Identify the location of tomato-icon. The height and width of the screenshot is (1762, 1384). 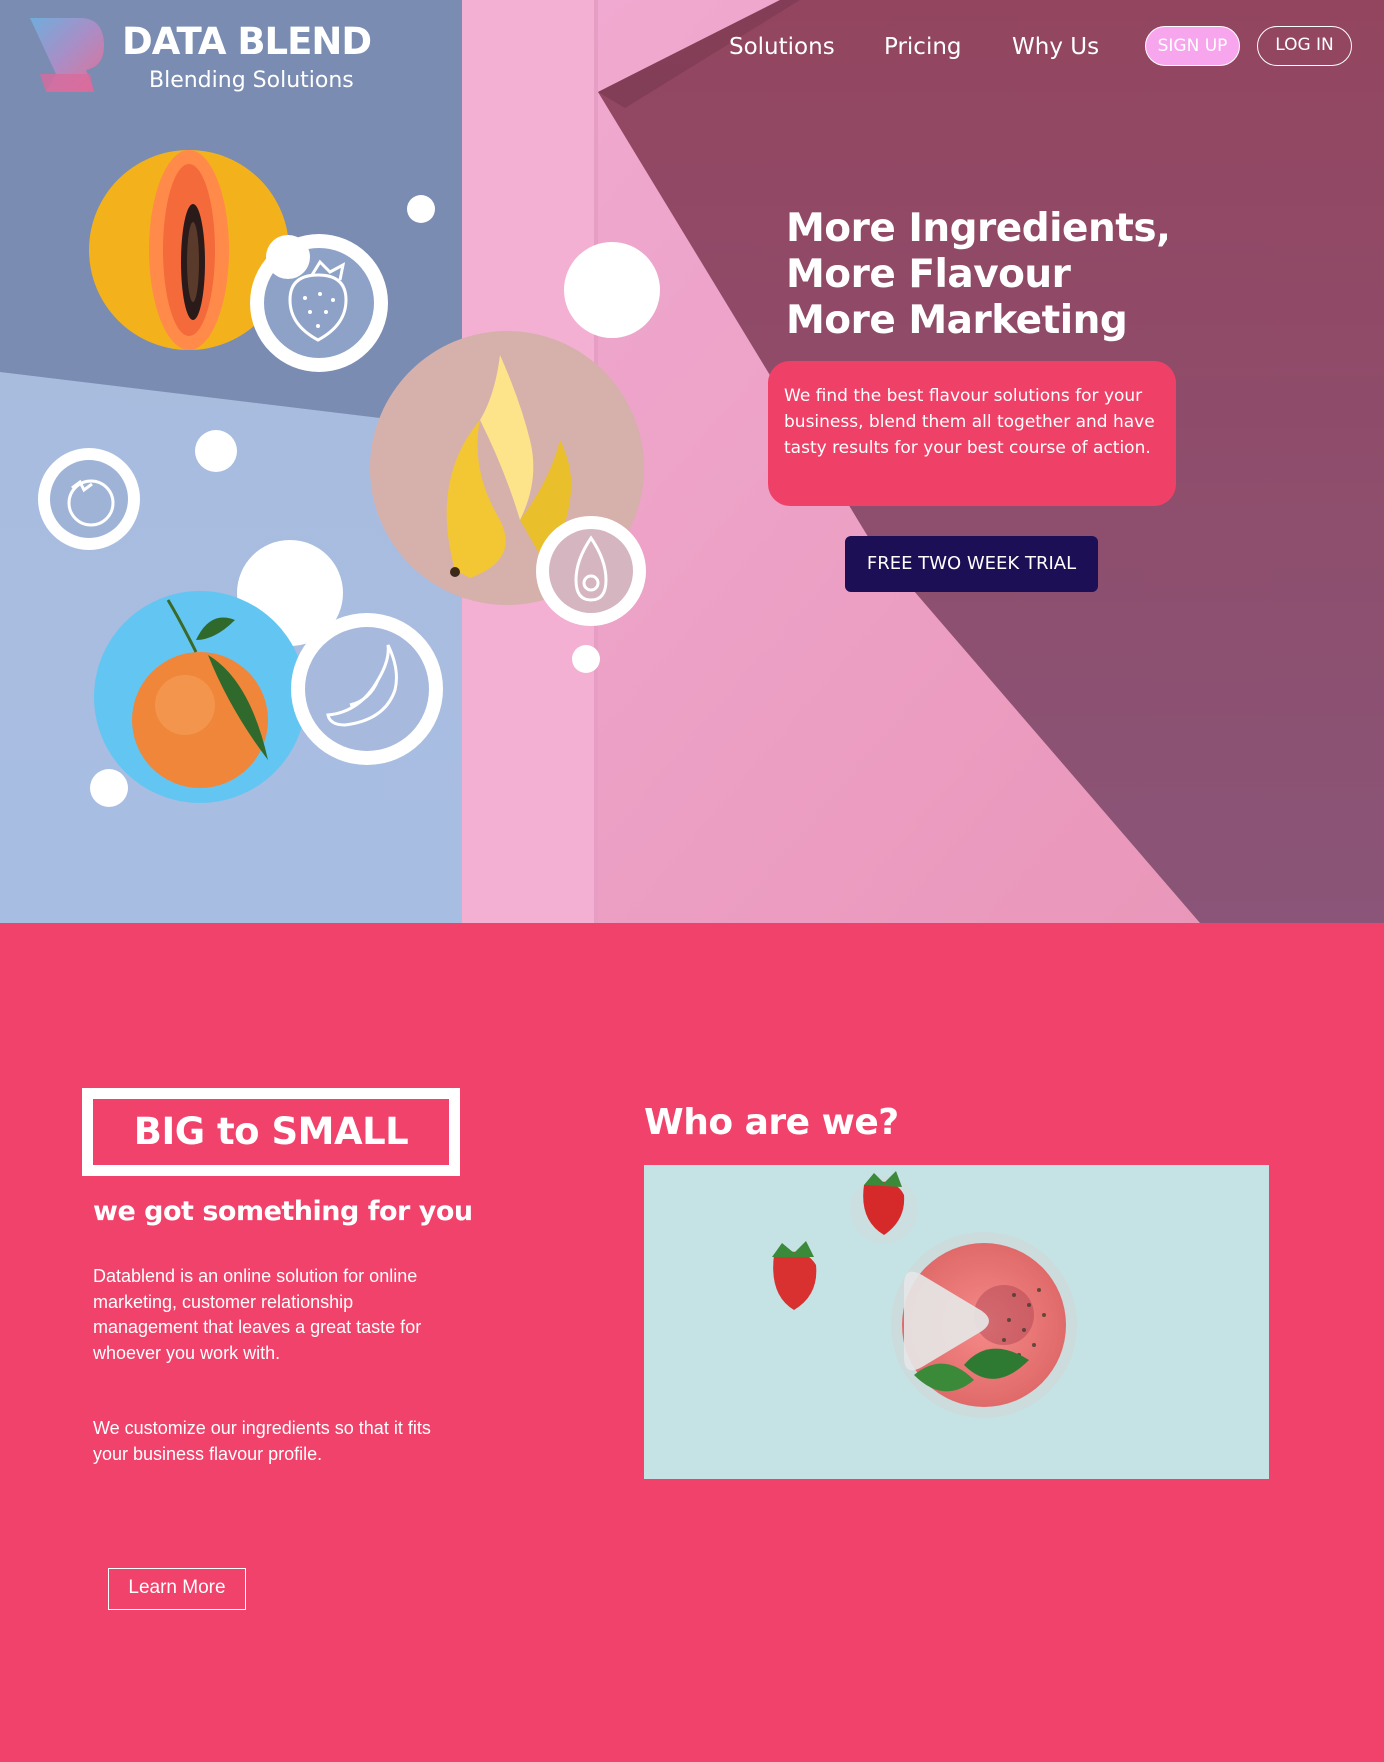
(89, 499).